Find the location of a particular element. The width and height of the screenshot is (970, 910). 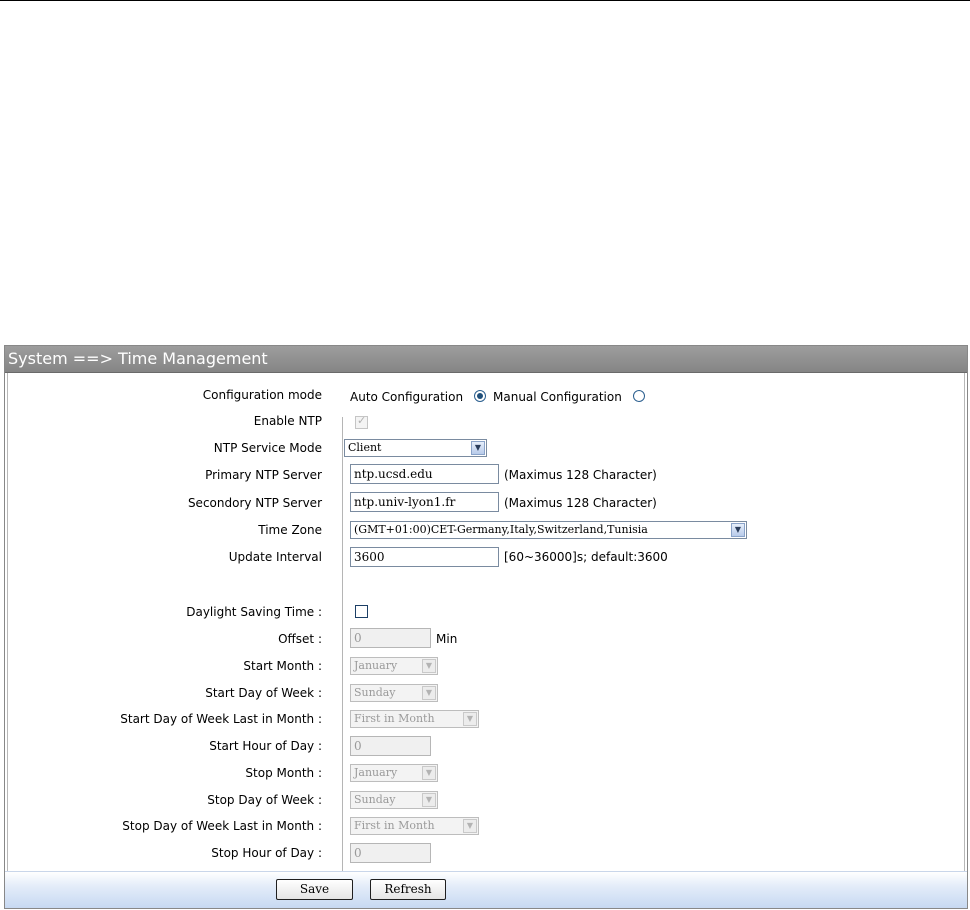

stop-last-in-month-label: Stop Day of Week Last in Month : is located at coordinates (222, 826).